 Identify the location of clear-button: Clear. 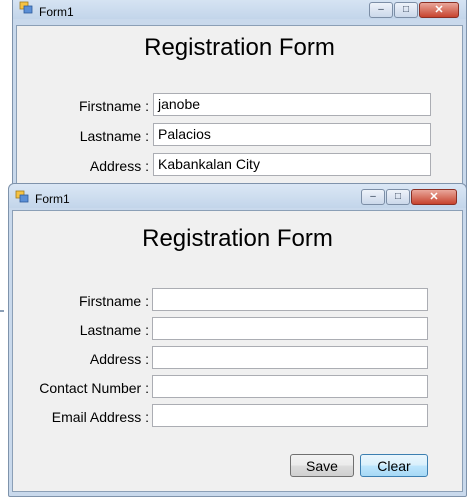
(394, 465).